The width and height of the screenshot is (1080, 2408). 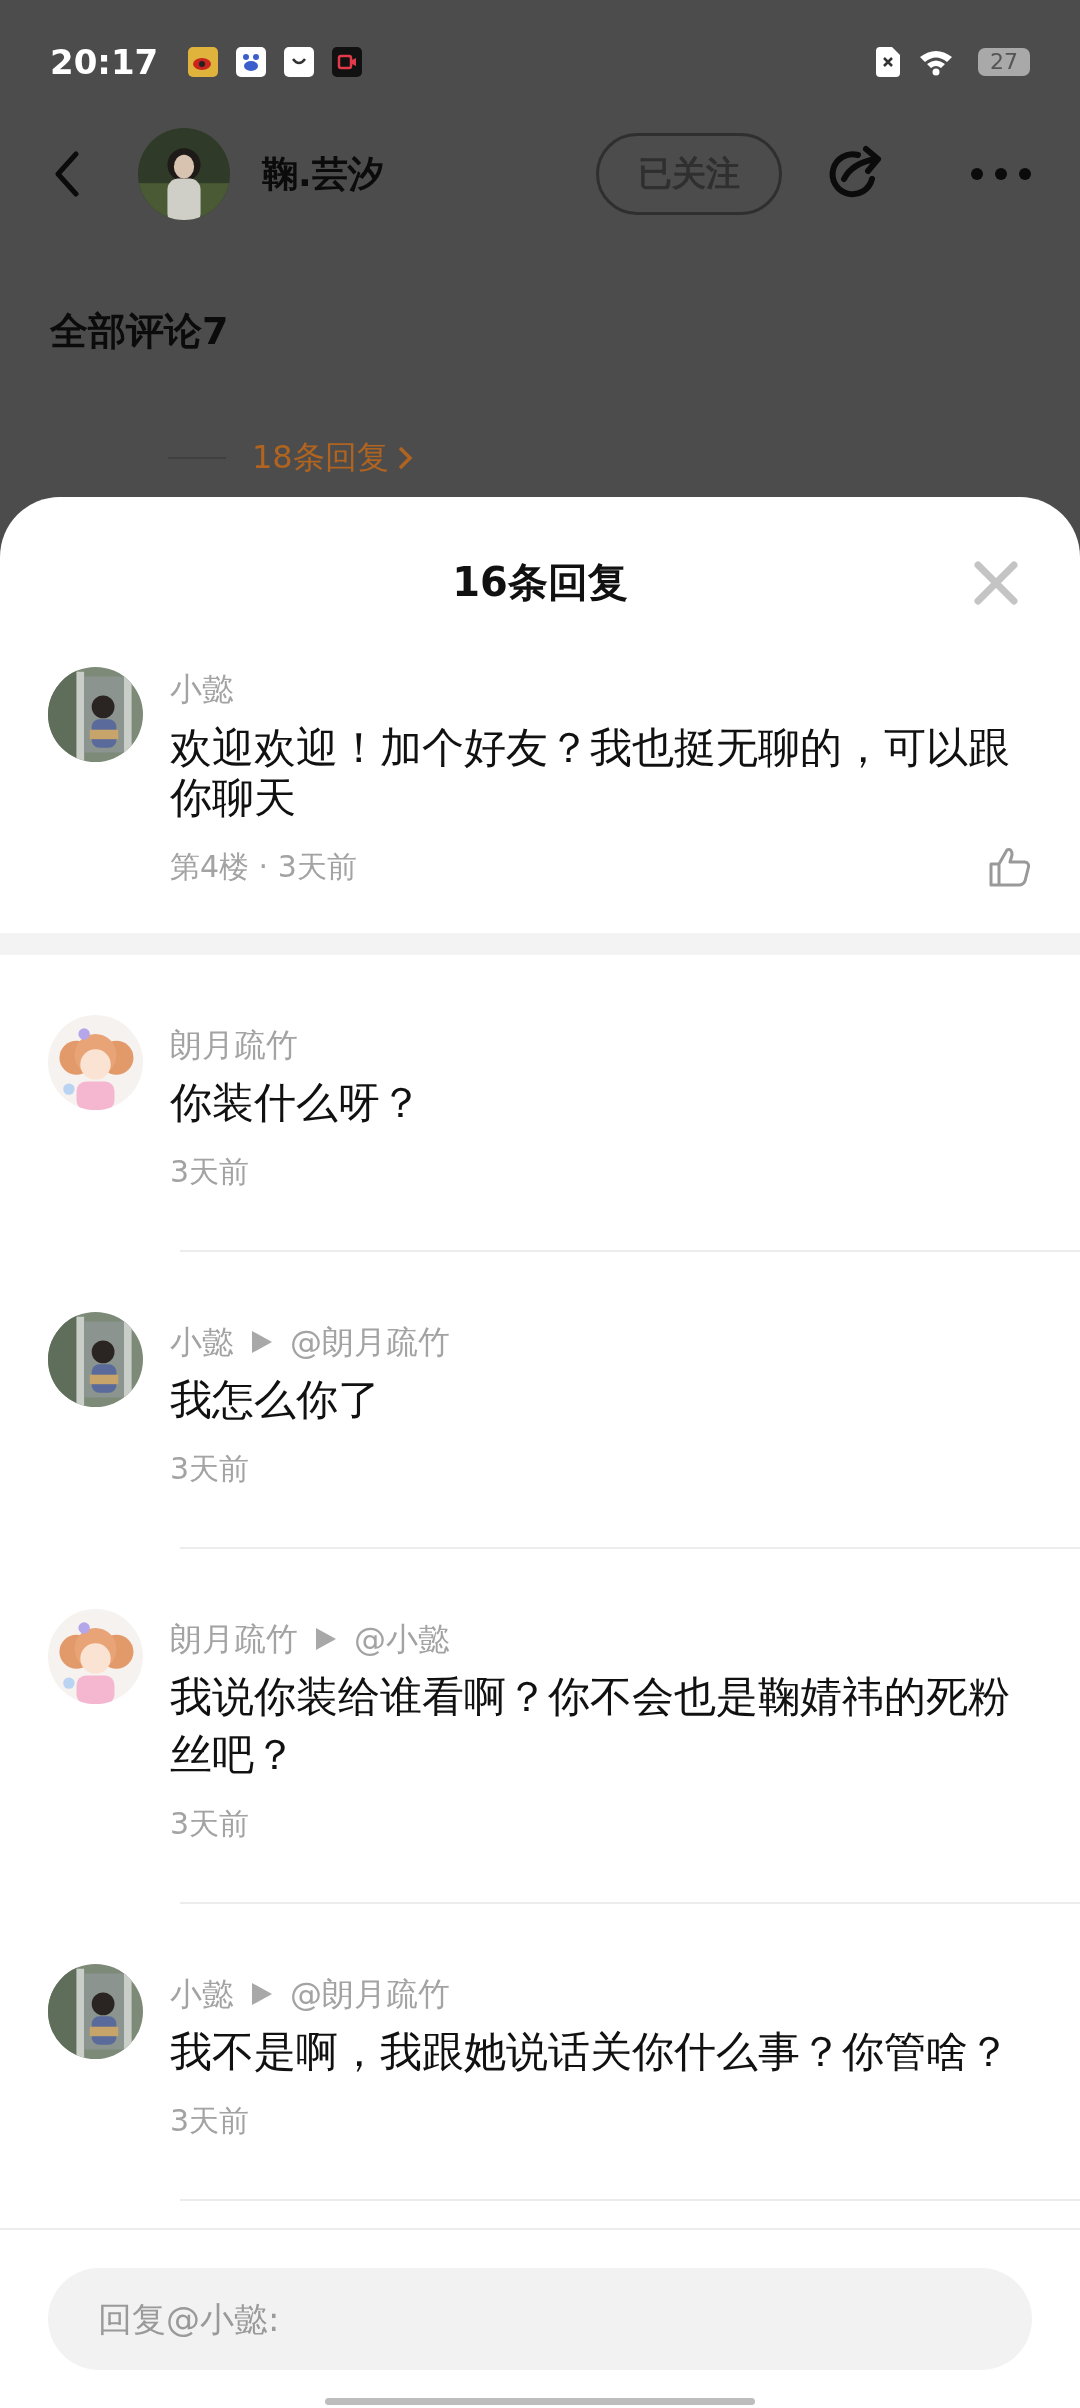 What do you see at coordinates (275, 1400) in the screenshot?
I see `reply-text: 我怎么你了` at bounding box center [275, 1400].